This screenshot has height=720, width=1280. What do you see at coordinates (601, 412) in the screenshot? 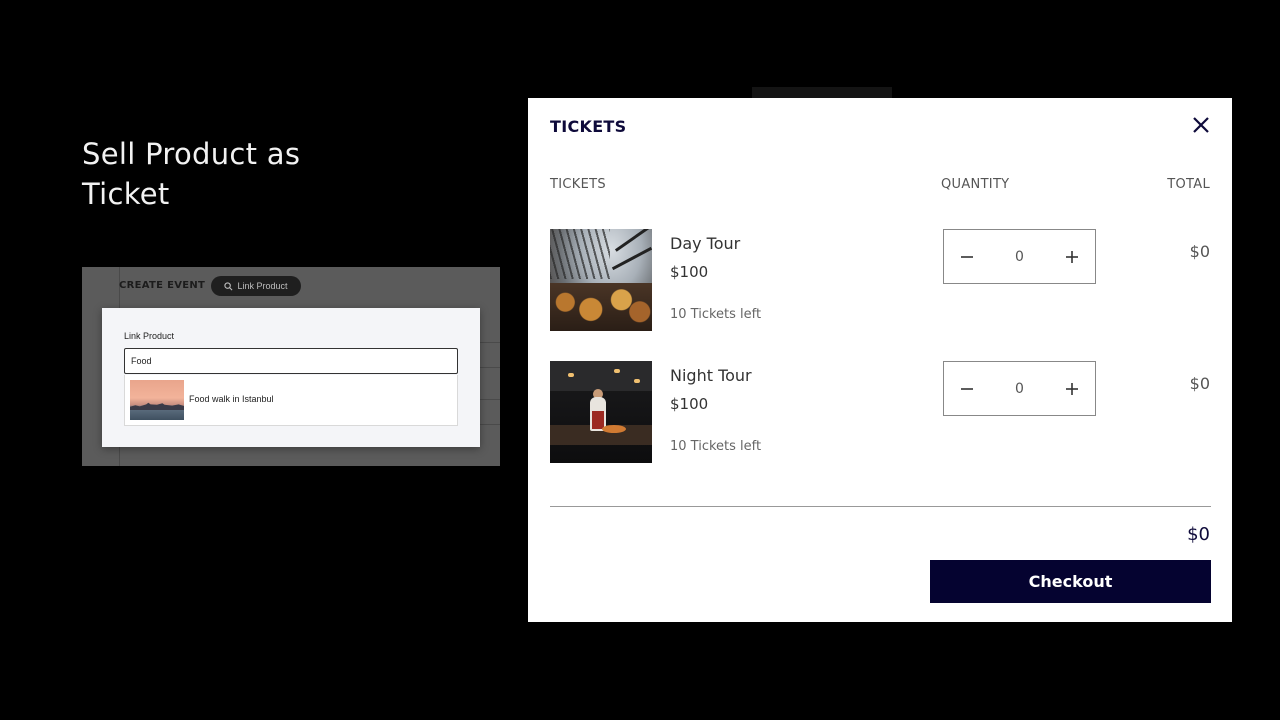
I see `night-market-cook-photo` at bounding box center [601, 412].